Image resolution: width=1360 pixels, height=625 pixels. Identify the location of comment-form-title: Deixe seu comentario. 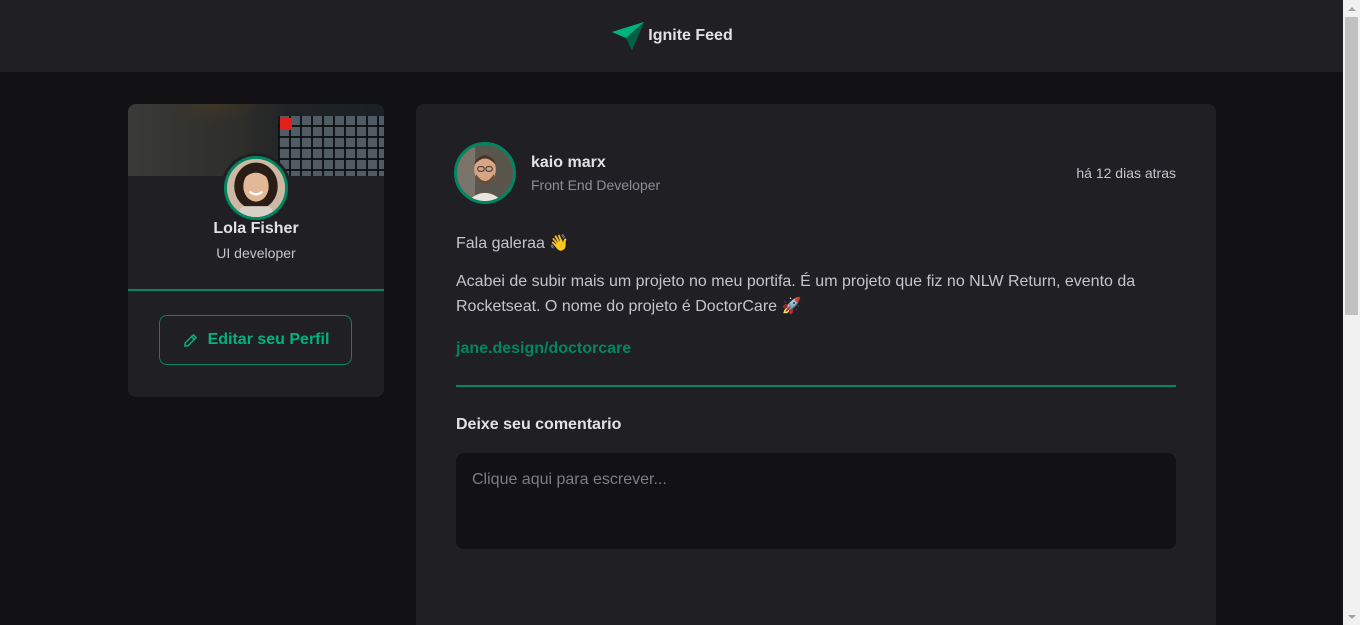
(539, 424).